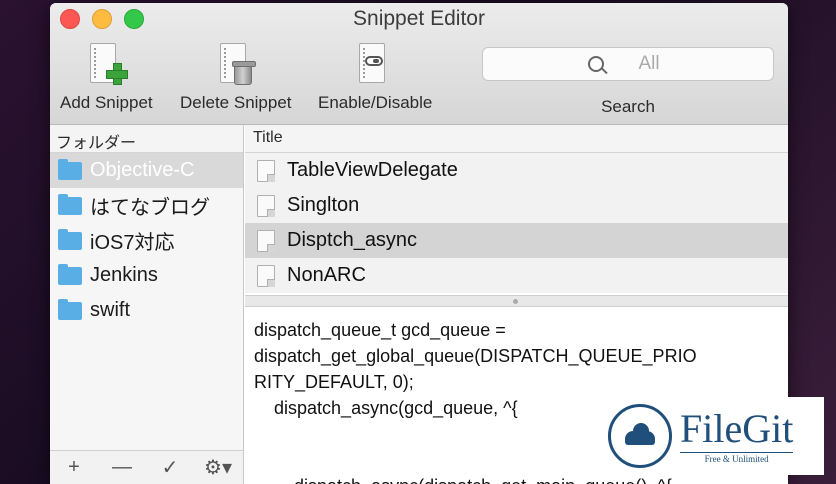  I want to click on search-label: Search, so click(628, 106).